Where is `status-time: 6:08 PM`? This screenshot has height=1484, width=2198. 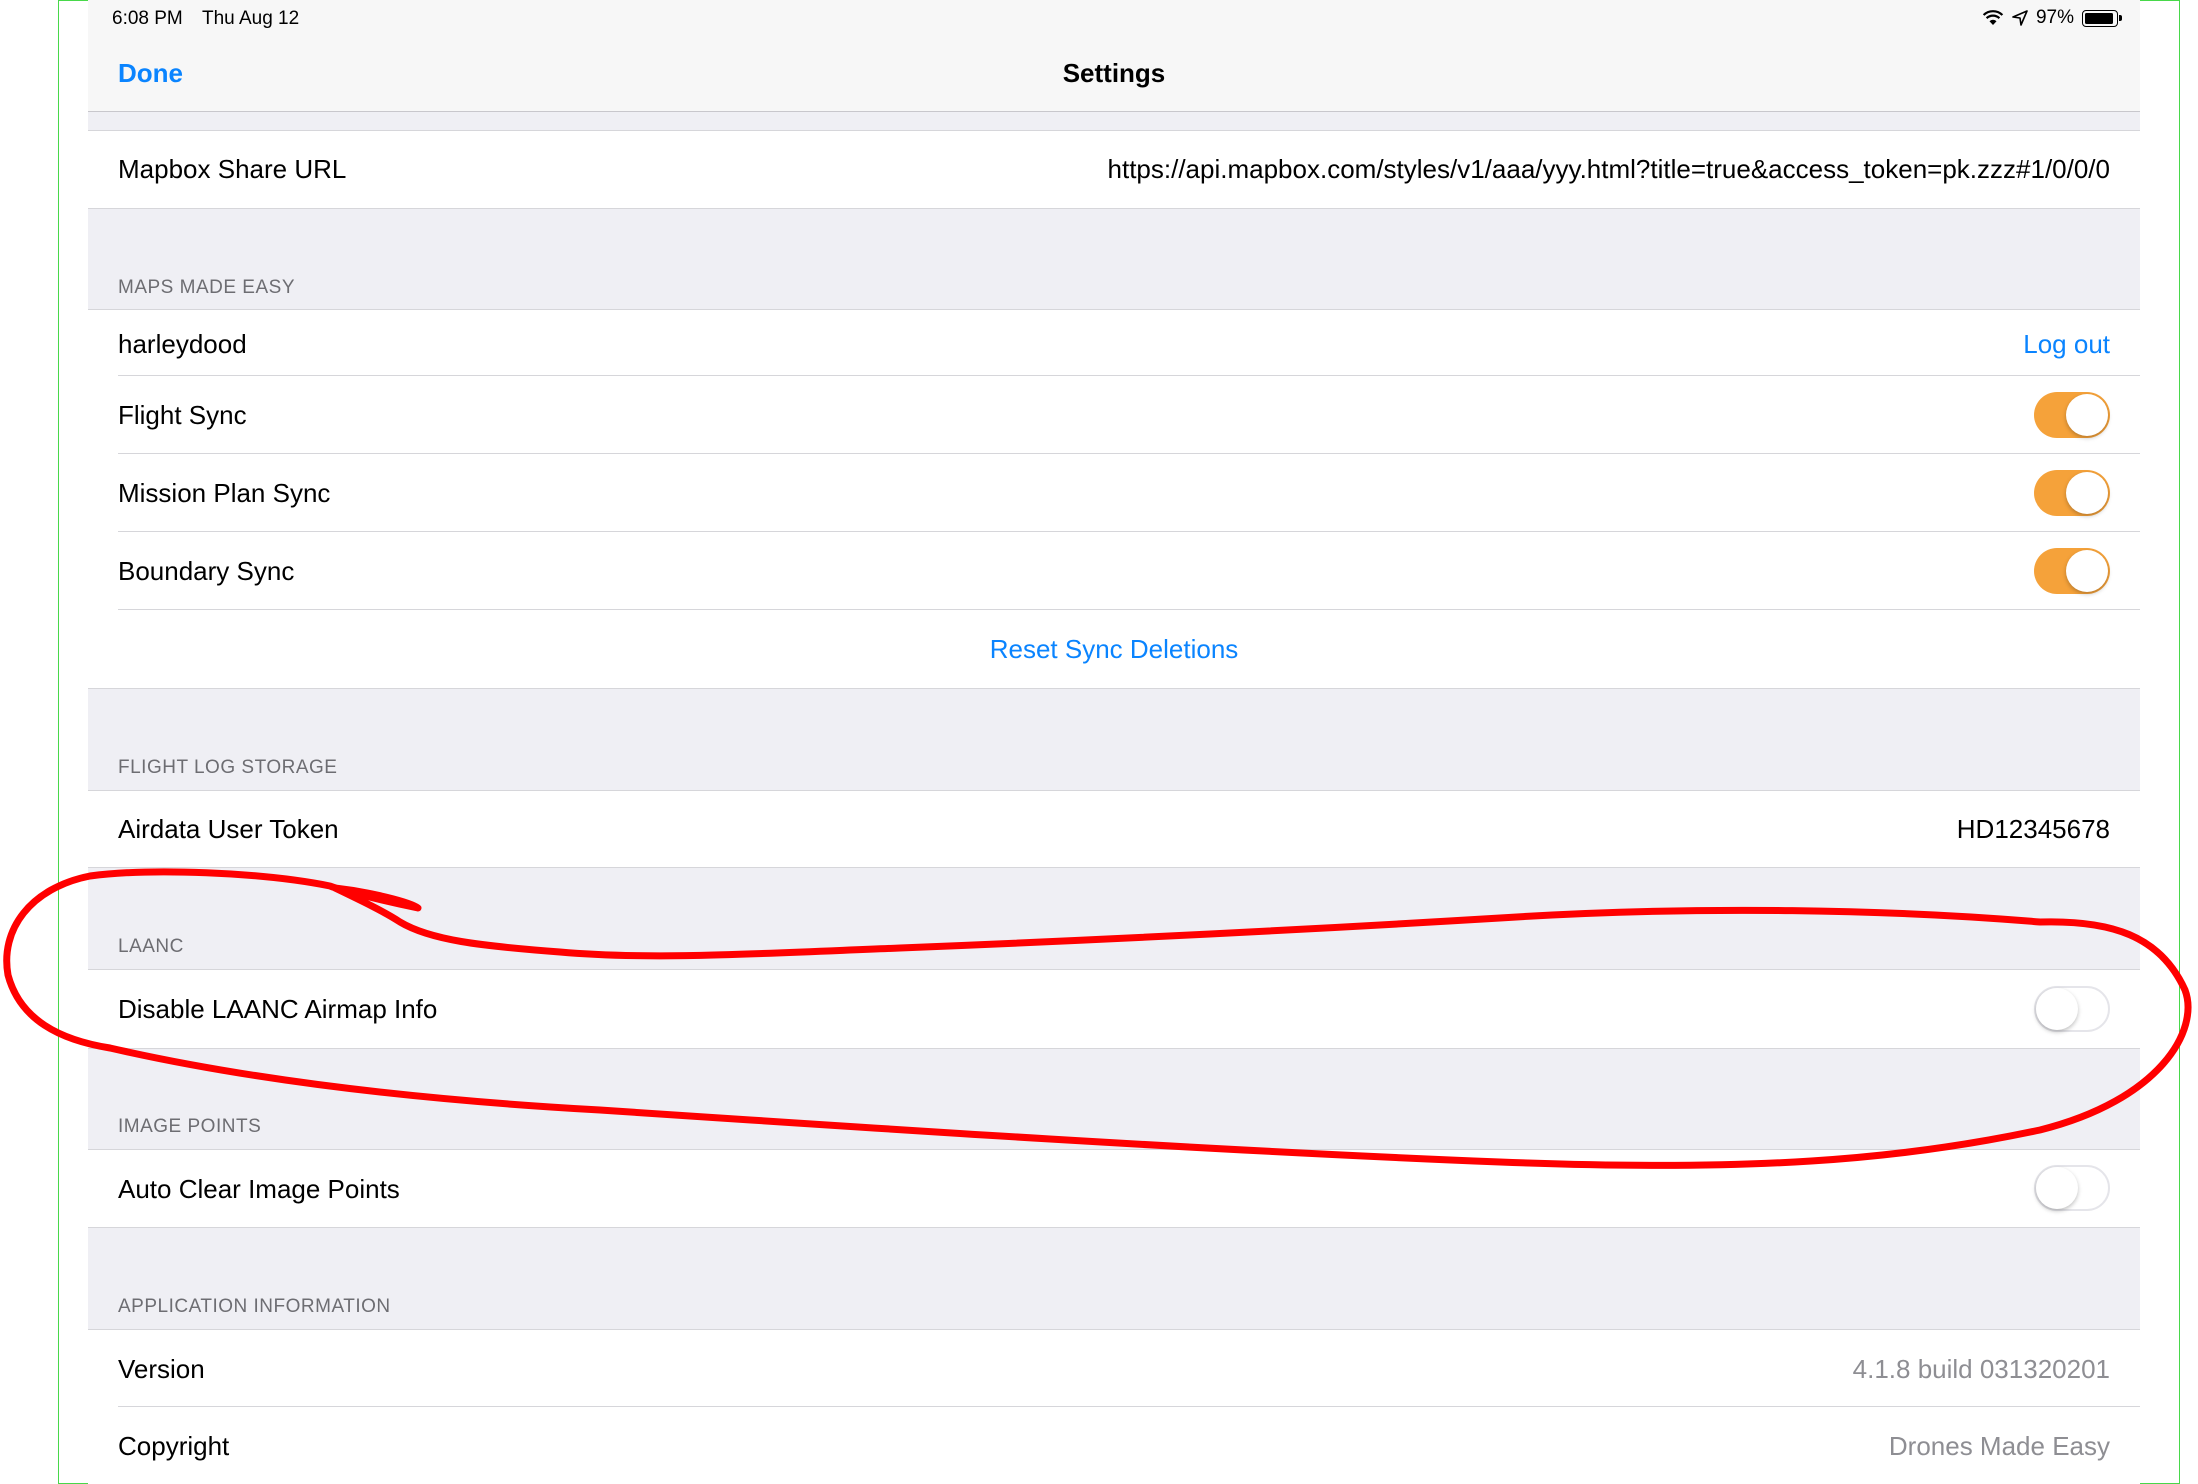 status-time: 6:08 PM is located at coordinates (147, 18).